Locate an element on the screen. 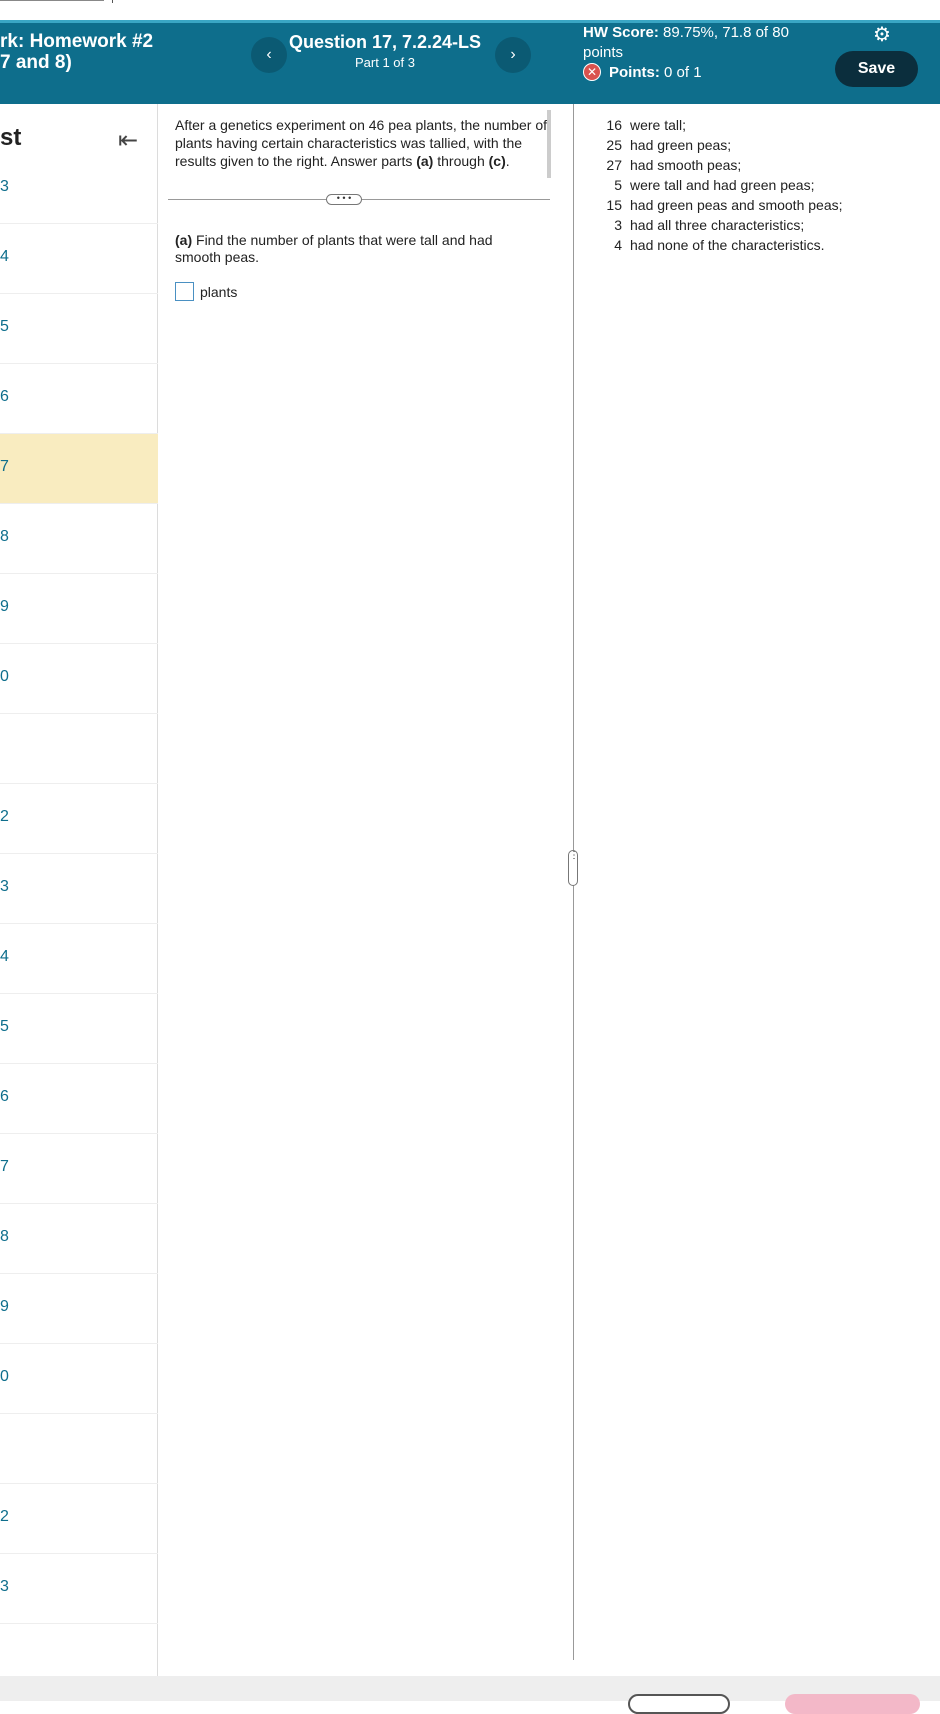  footer-primary-button is located at coordinates (852, 1704).